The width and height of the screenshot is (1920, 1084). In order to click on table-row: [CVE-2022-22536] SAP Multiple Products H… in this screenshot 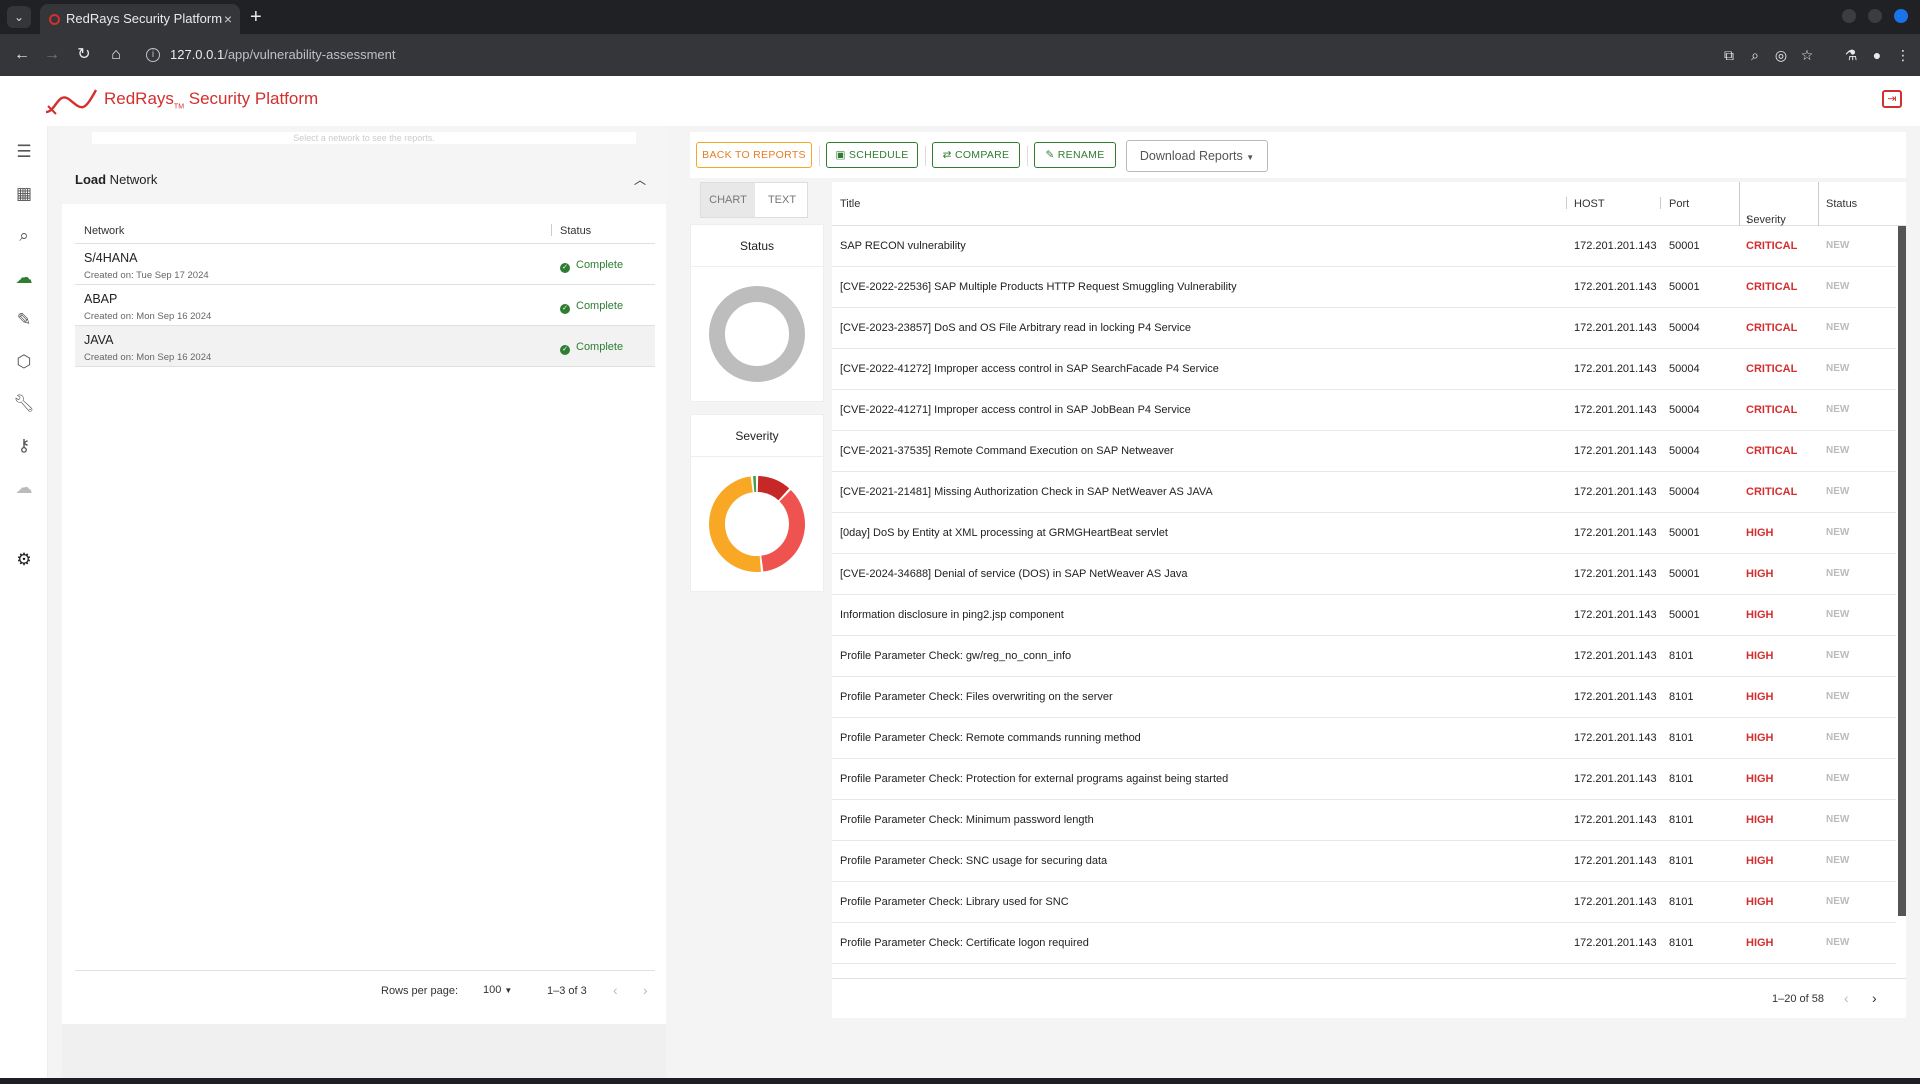, I will do `click(1364, 287)`.